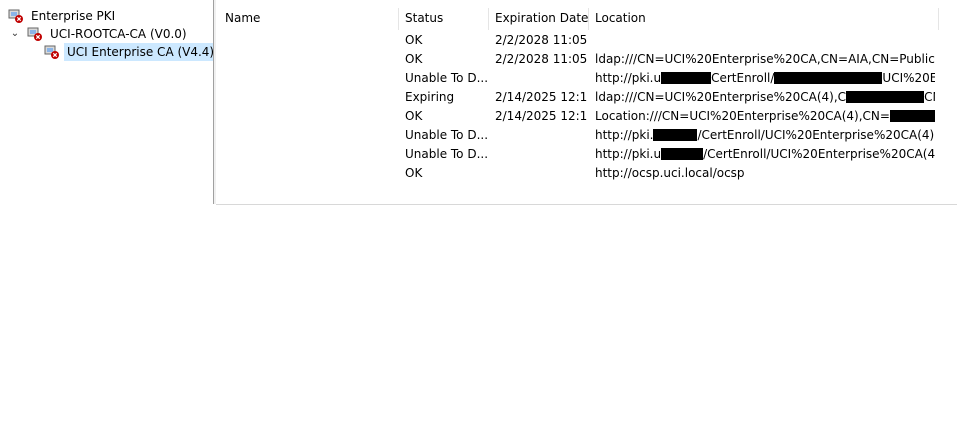 The image size is (957, 439). What do you see at coordinates (445, 18) in the screenshot?
I see `column-header-status: Status` at bounding box center [445, 18].